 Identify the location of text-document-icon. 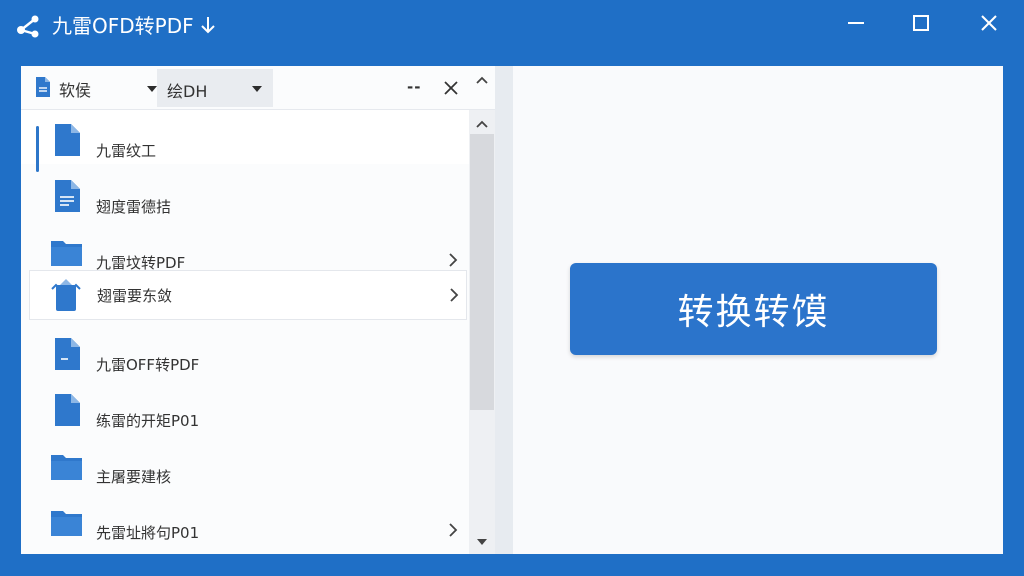
(67, 195).